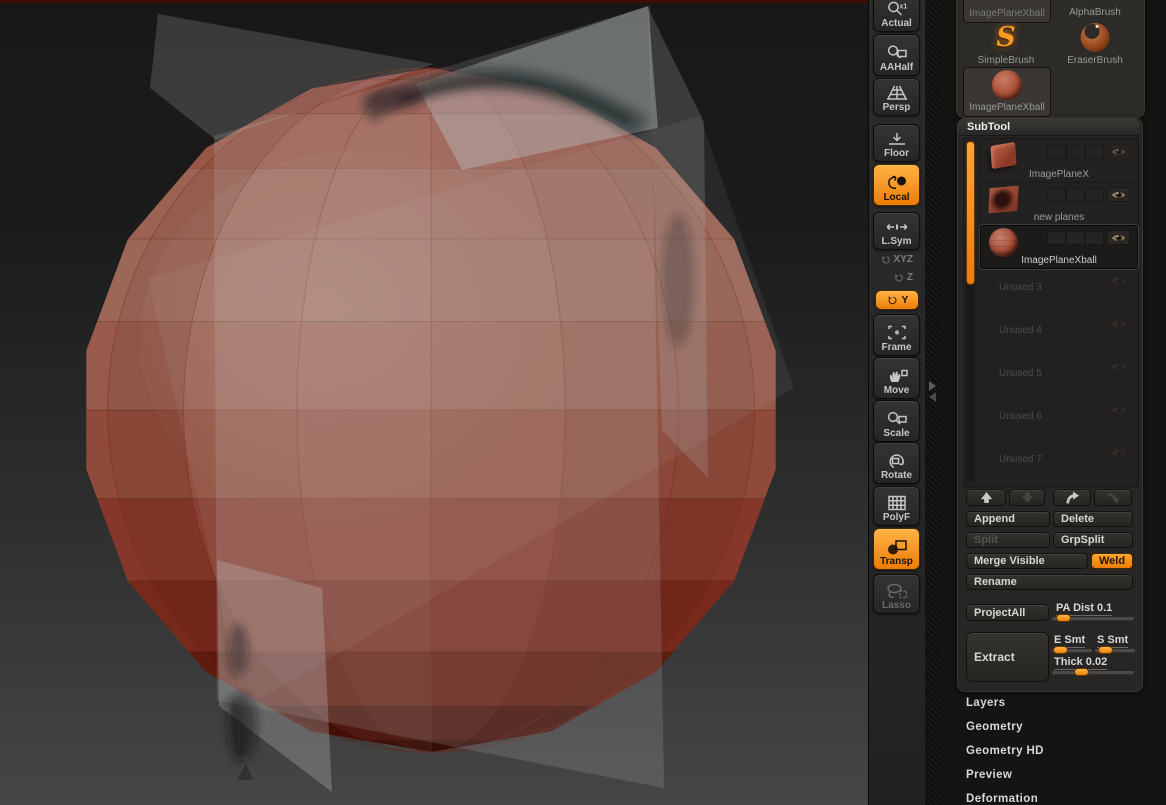 This screenshot has width=1166, height=805. I want to click on toolbar-button-scale: Scale, so click(896, 421).